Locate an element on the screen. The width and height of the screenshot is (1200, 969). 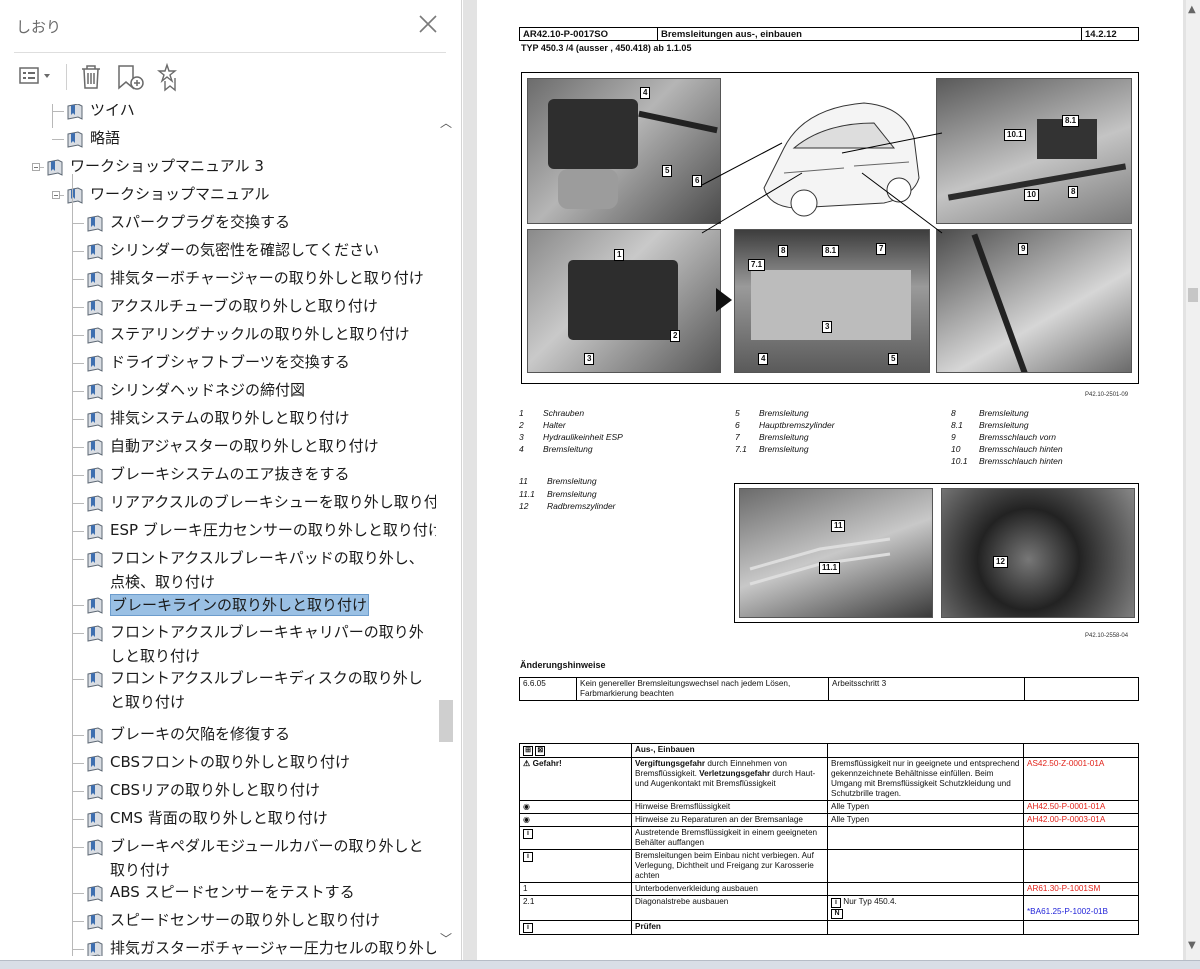
bookmark-item: フロントアクスルブレーキディスクの取り外しと取り付け is located at coordinates (260, 691).